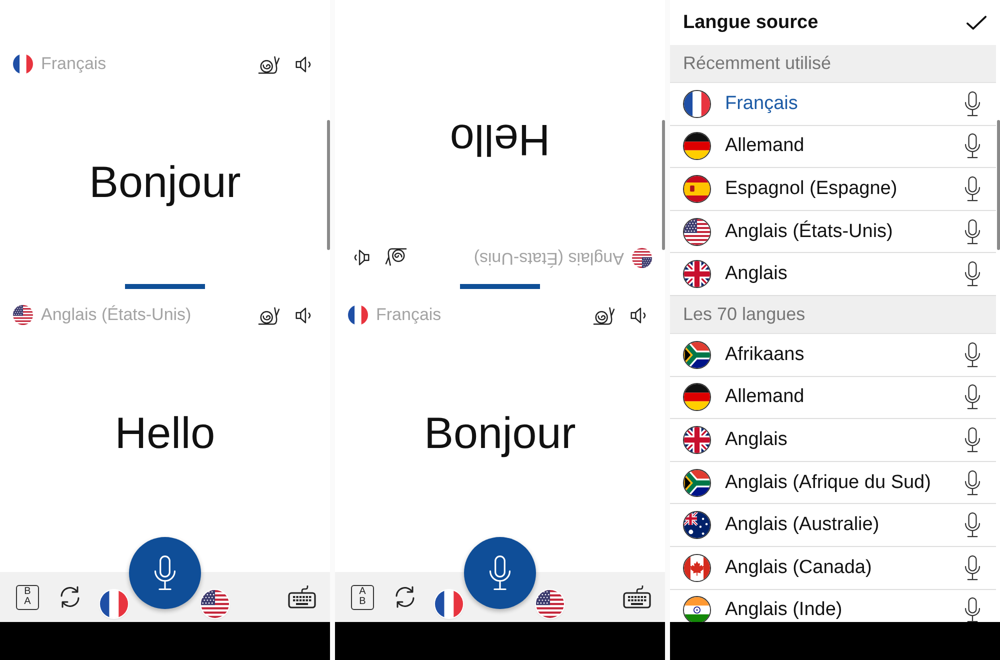 The image size is (1000, 660). What do you see at coordinates (697, 568) in the screenshot?
I see `canadian-flag-icon` at bounding box center [697, 568].